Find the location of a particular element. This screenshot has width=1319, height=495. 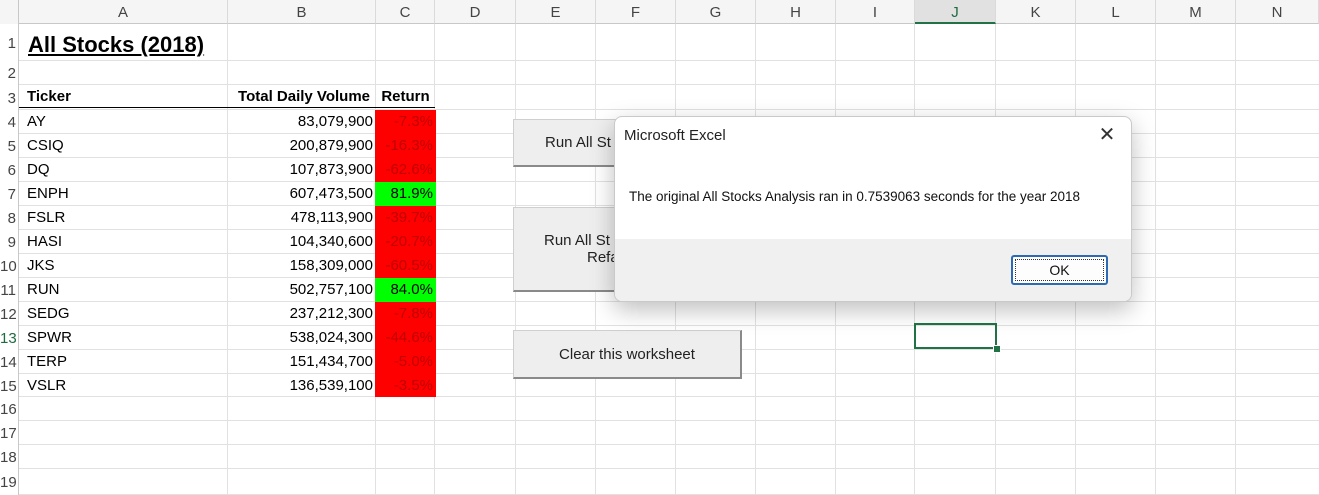

column-header-a: A is located at coordinates (123, 12).